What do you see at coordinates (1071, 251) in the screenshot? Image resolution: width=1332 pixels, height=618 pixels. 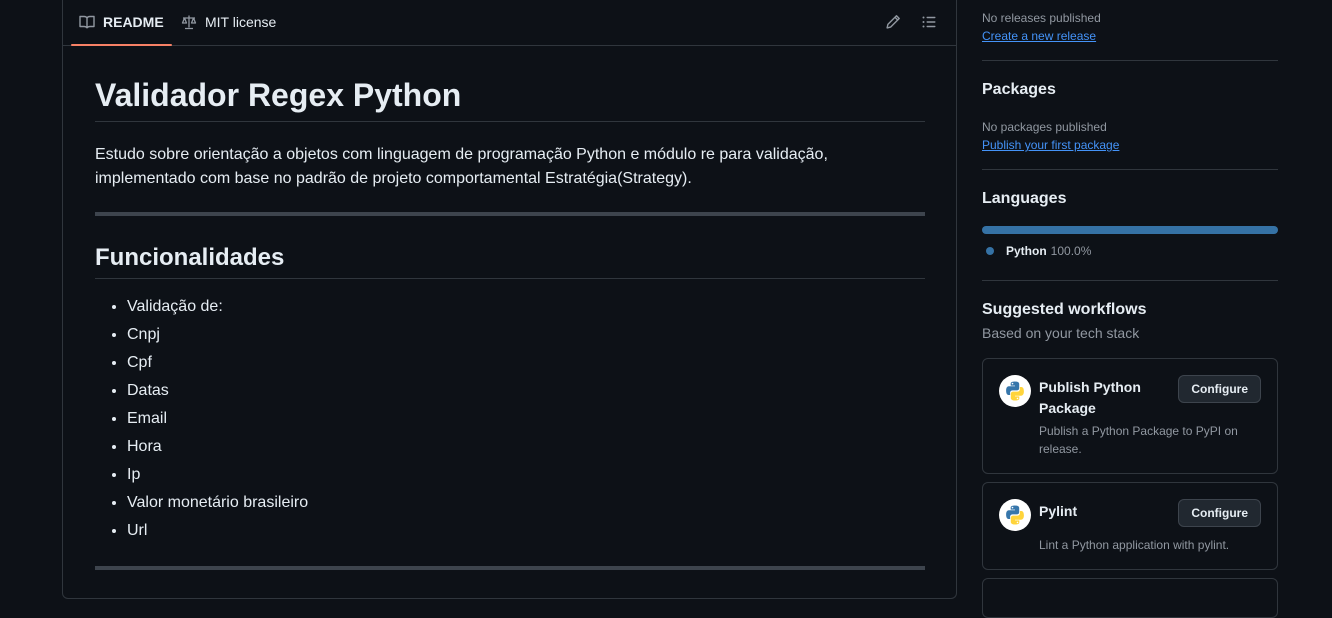 I see `language-percent: 100.0%` at bounding box center [1071, 251].